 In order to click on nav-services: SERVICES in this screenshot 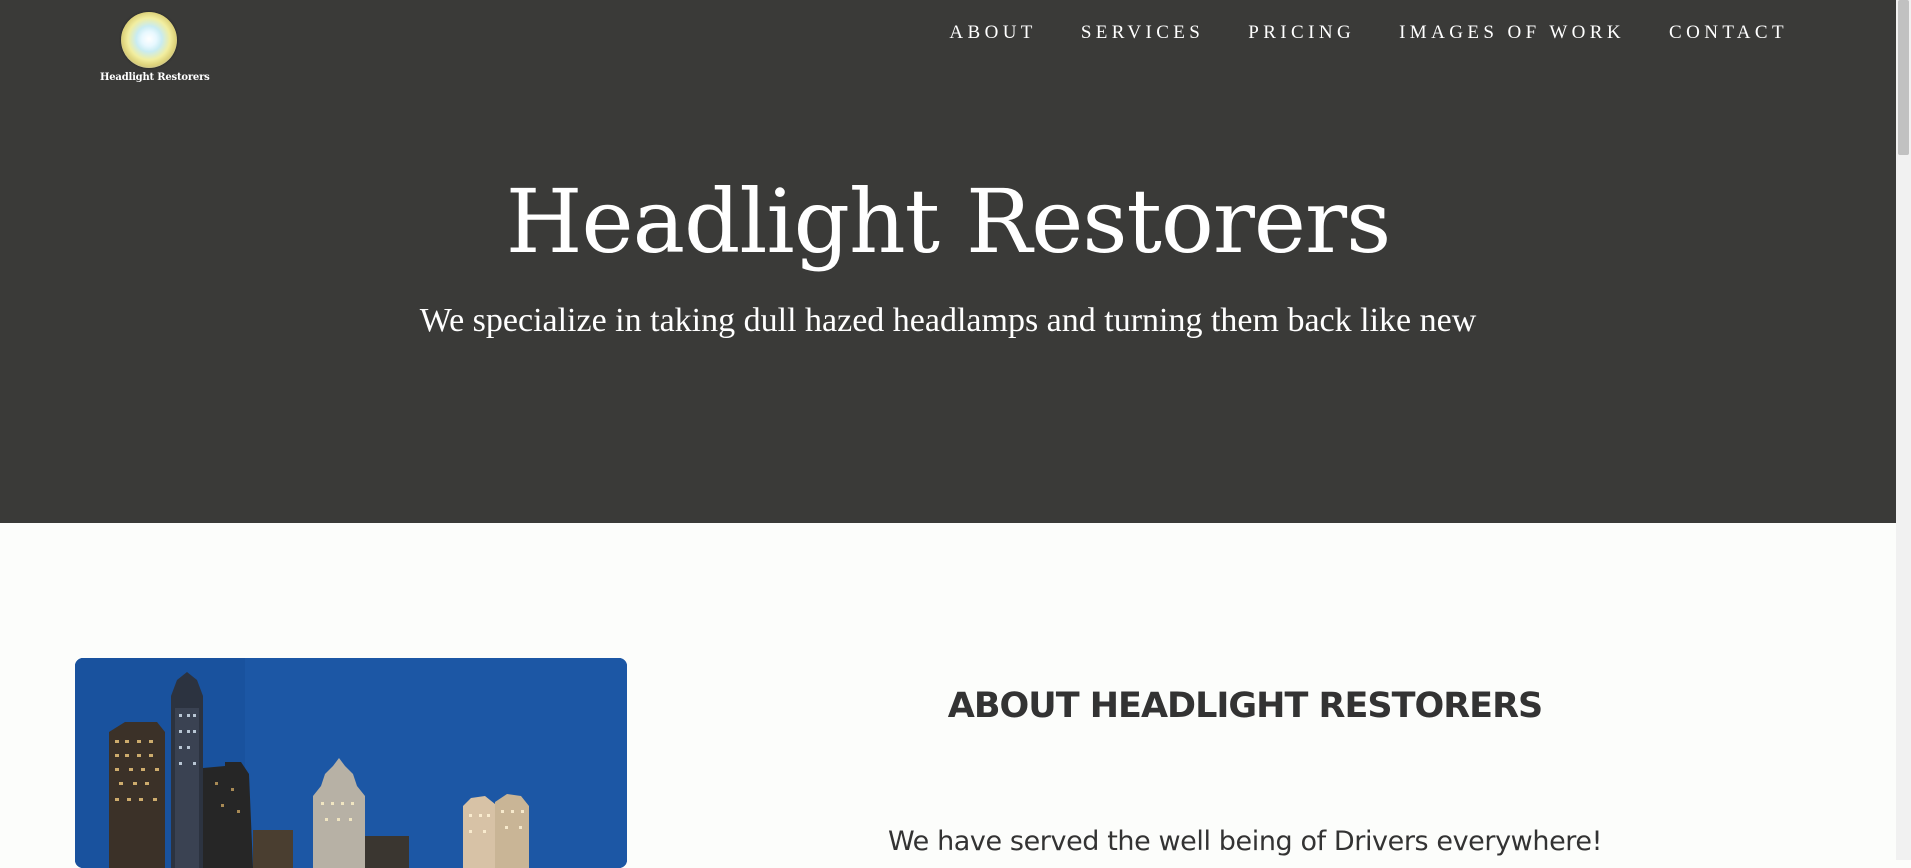, I will do `click(1142, 33)`.